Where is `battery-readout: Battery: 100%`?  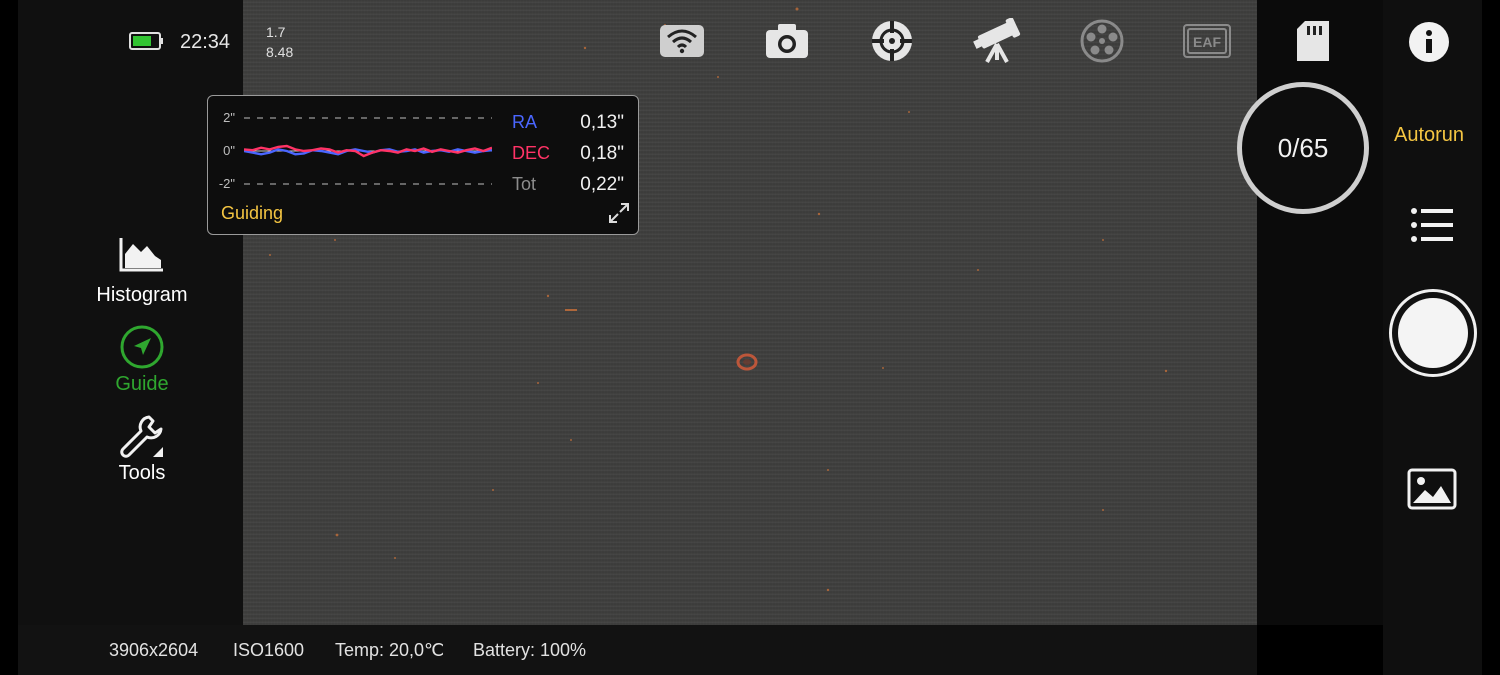
battery-readout: Battery: 100% is located at coordinates (530, 650).